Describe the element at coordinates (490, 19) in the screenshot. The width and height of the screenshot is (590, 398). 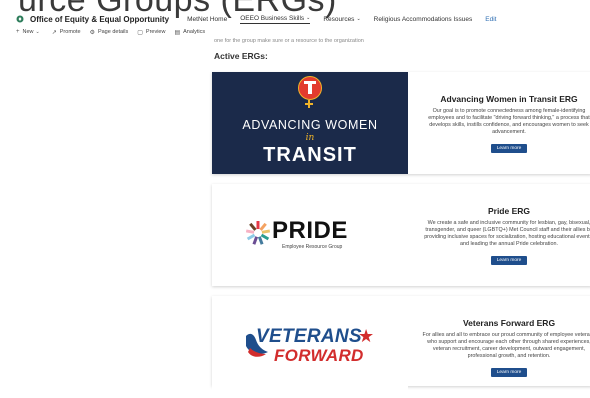
I see `edit-nav-link: Edit` at that location.